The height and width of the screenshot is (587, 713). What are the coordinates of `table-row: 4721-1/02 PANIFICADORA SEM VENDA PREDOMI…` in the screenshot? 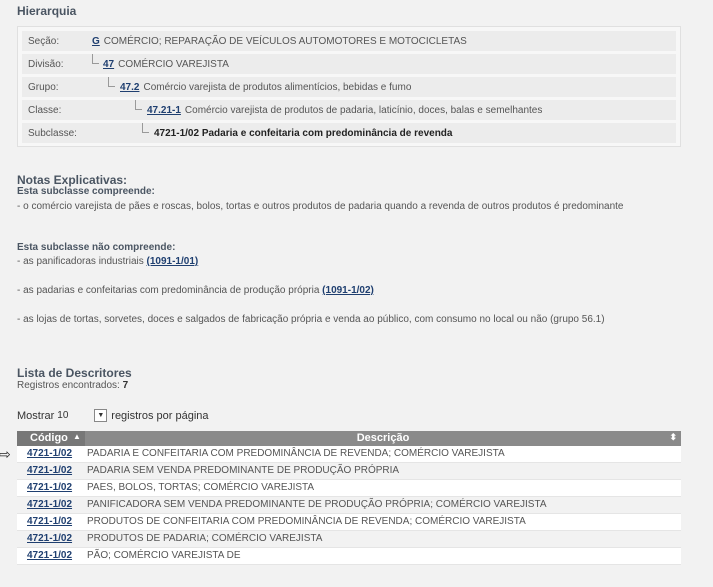 It's located at (349, 505).